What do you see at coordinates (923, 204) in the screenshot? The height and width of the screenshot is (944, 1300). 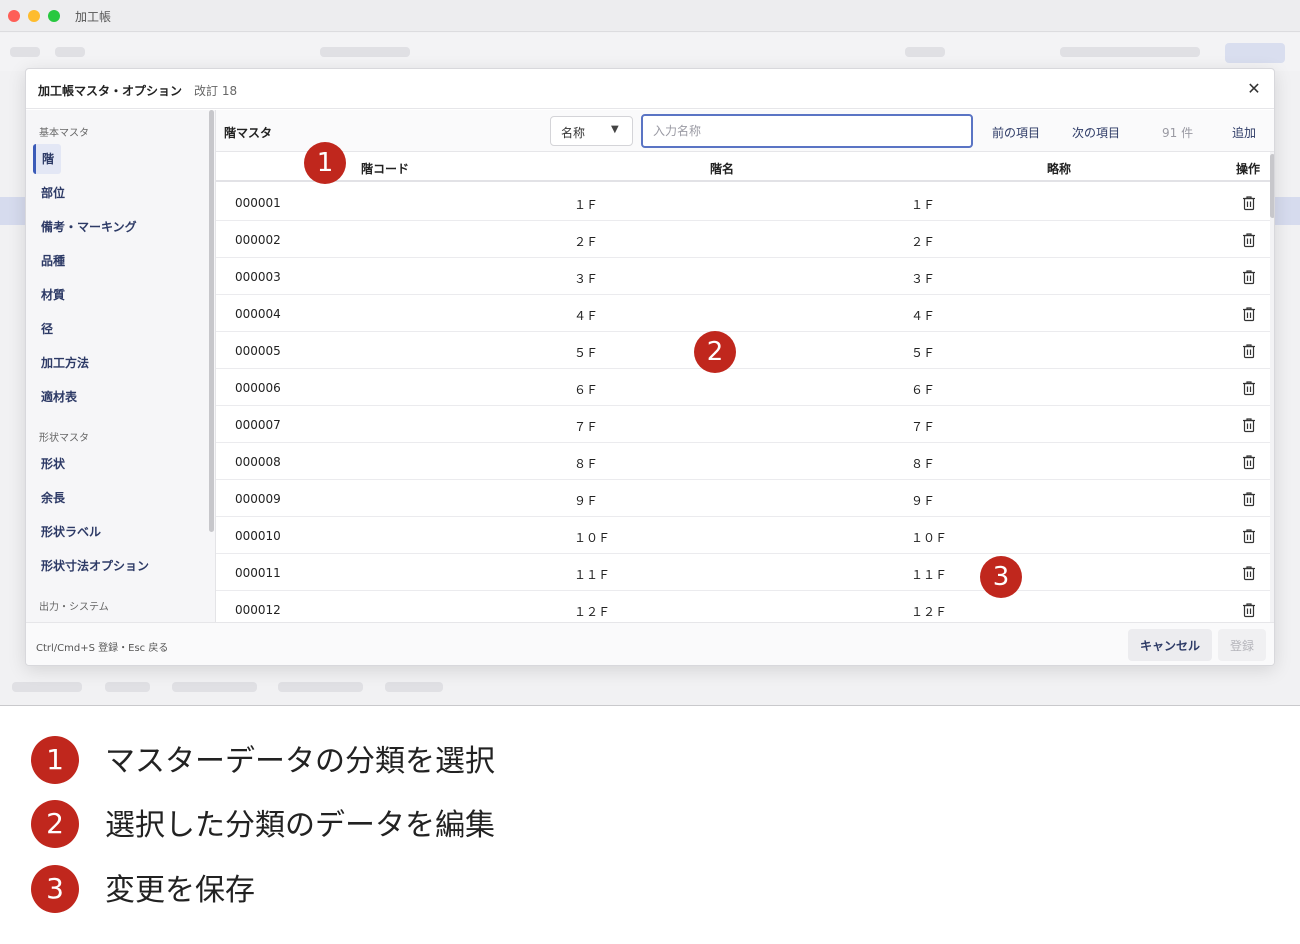 I see `cell-abbr: １Ｆ` at bounding box center [923, 204].